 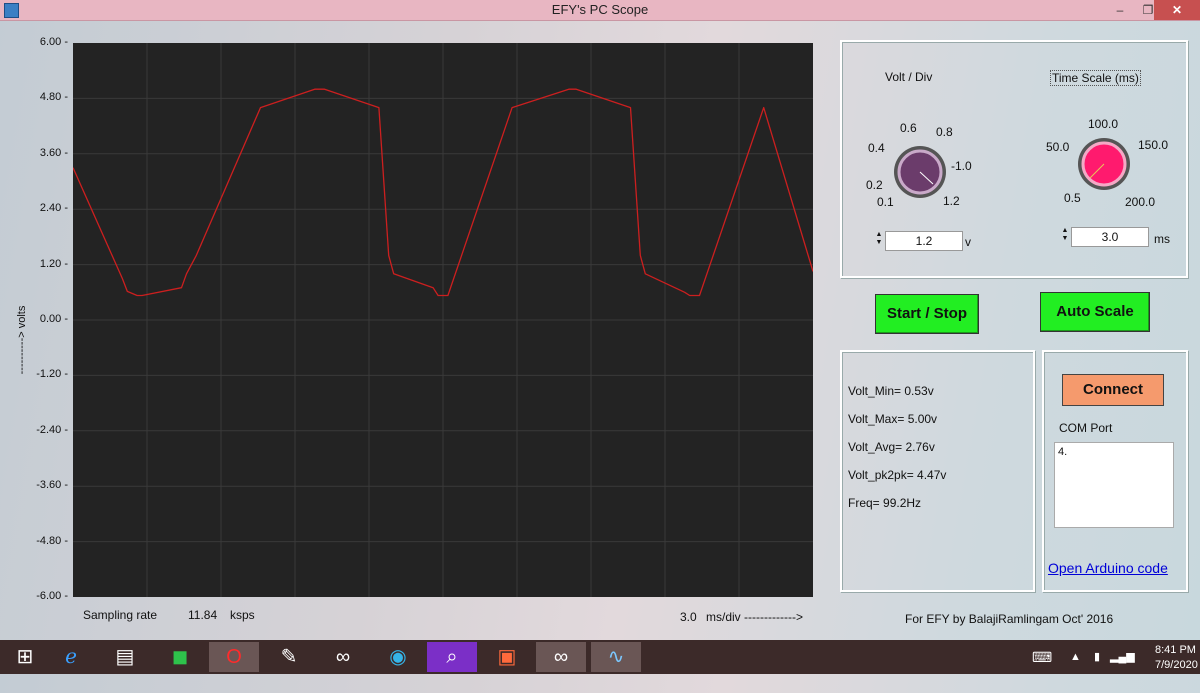 I want to click on com-port-list: 4., so click(x=1114, y=485).